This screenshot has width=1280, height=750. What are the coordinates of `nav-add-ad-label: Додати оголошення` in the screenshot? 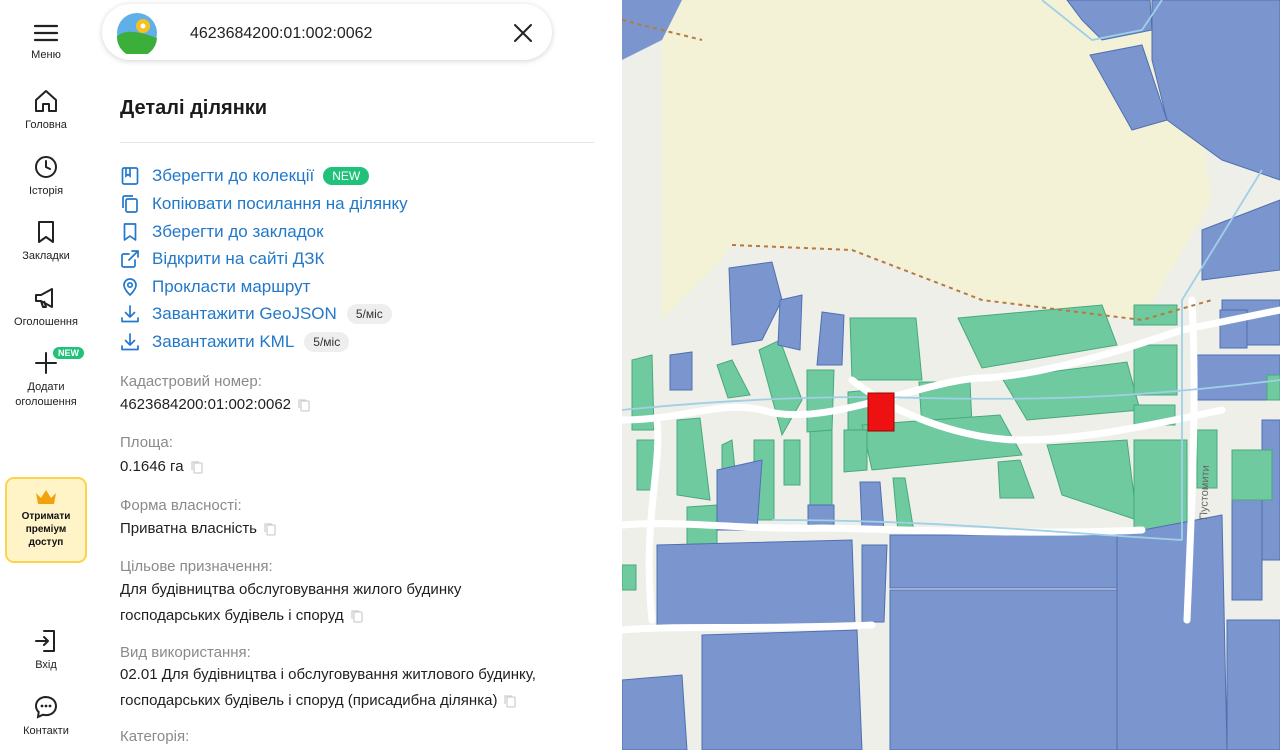 It's located at (46, 394).